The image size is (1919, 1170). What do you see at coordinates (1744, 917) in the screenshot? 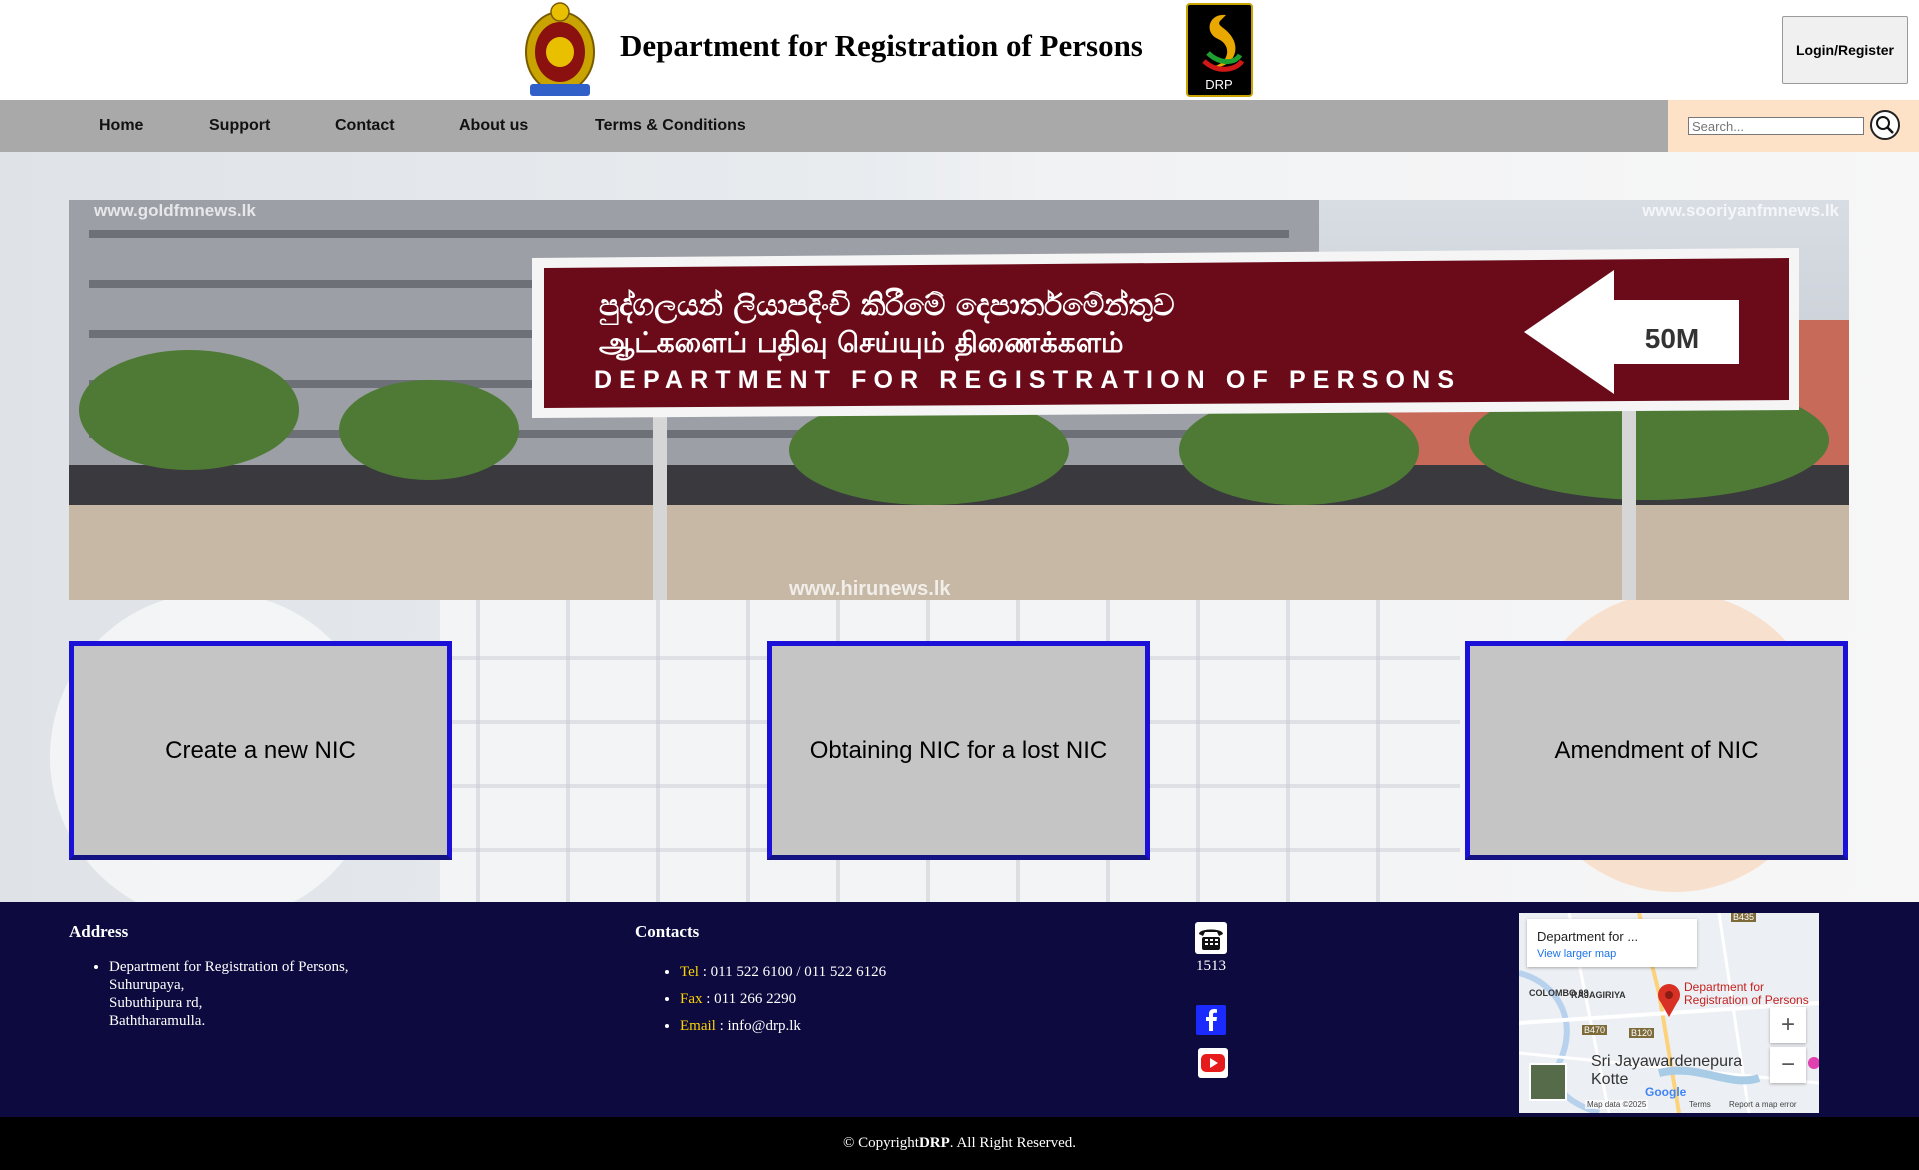
I see `map-road-label: B435` at bounding box center [1744, 917].